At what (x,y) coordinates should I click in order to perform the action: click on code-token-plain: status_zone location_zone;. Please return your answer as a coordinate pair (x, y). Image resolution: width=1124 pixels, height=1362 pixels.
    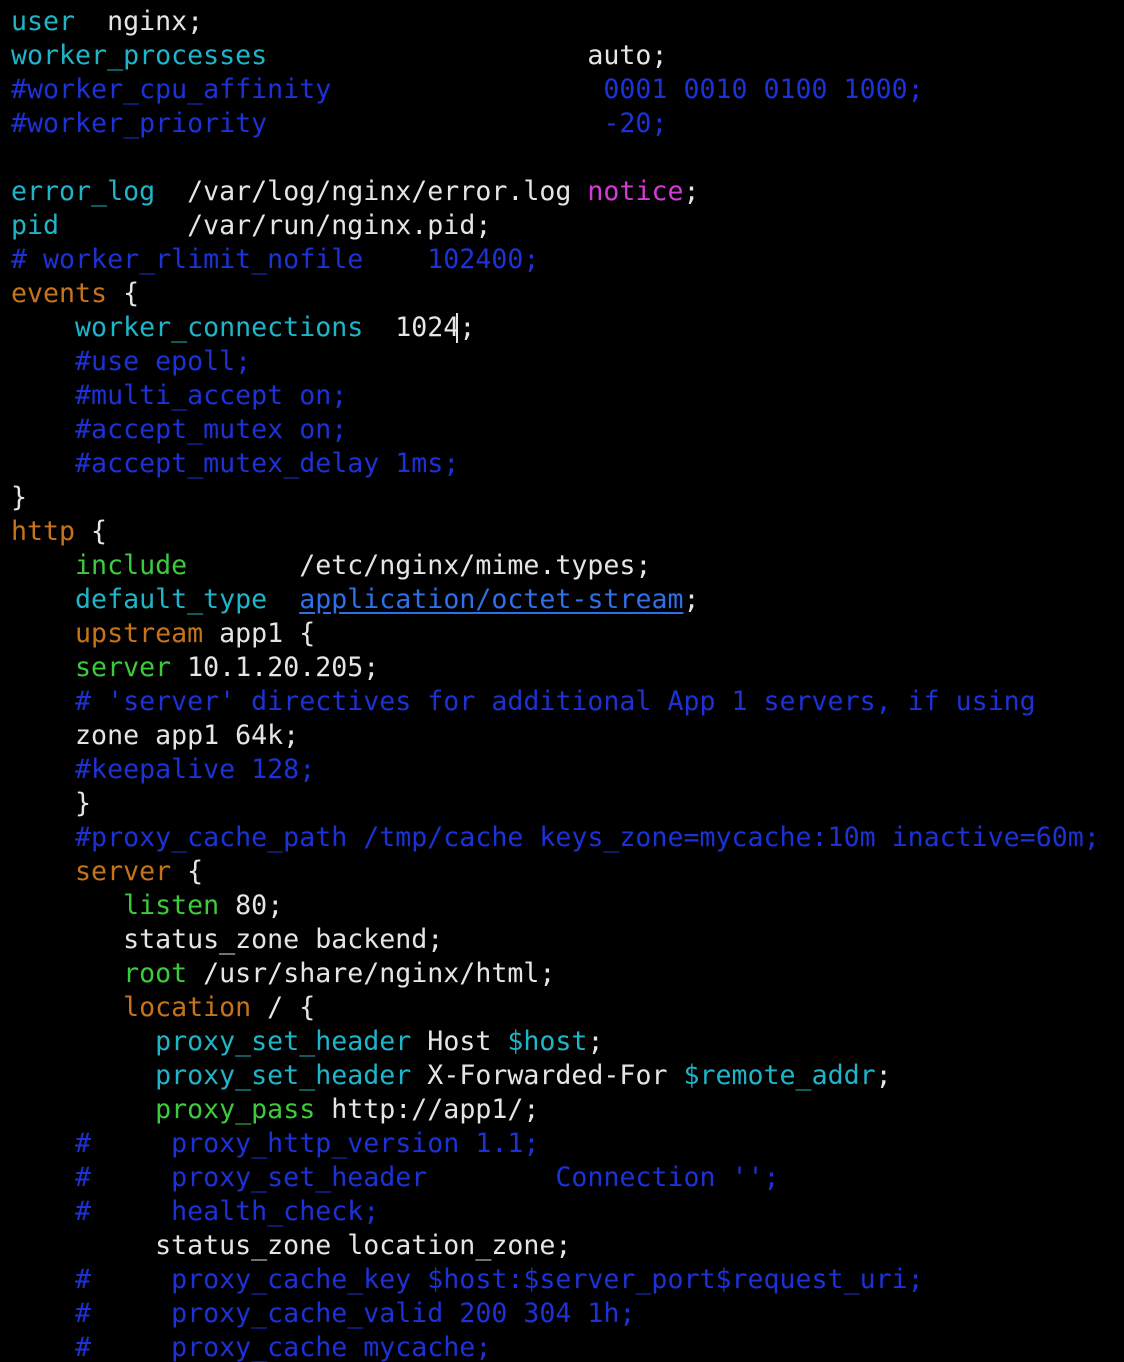
    Looking at the image, I should click on (291, 1245).